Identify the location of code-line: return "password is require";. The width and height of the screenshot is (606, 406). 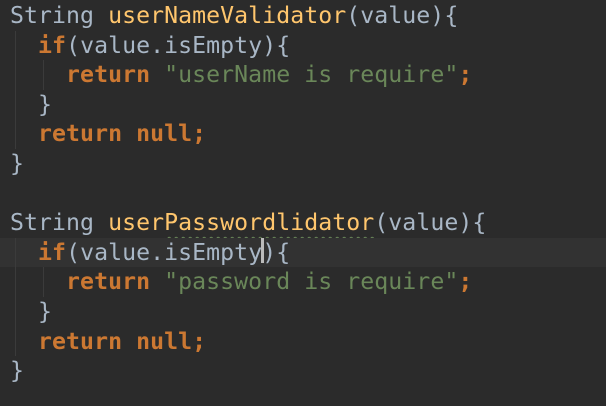
(303, 282).